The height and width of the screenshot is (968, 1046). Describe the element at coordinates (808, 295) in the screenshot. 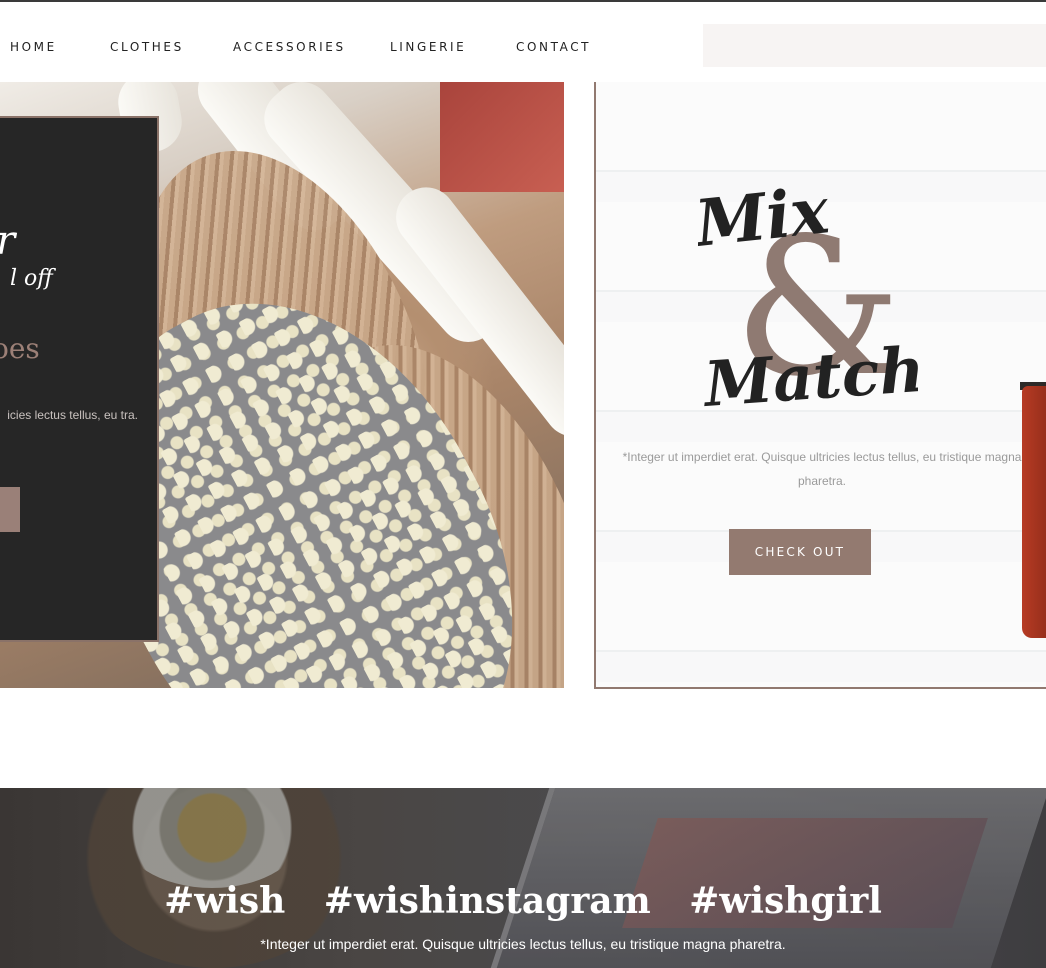

I see `mix-match-logo: & Mix Match` at that location.